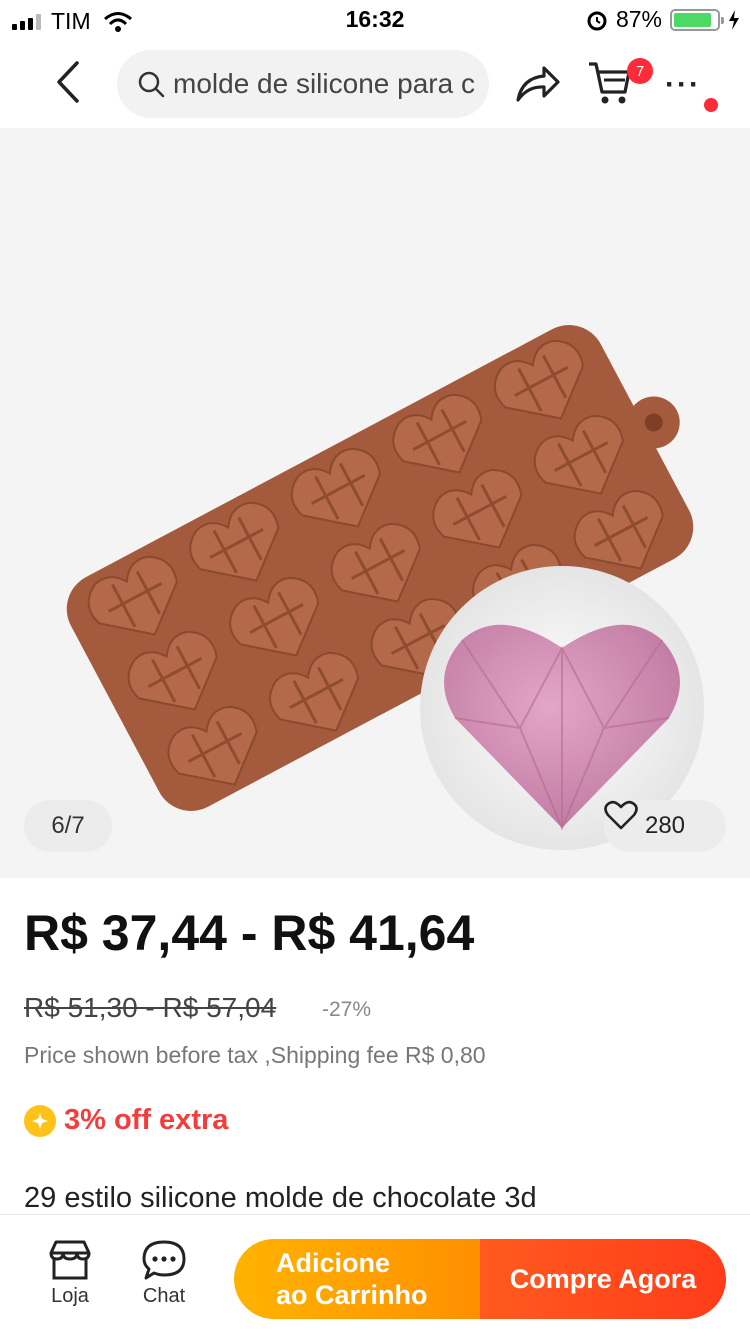  I want to click on cart-count-badge: 7, so click(640, 71).